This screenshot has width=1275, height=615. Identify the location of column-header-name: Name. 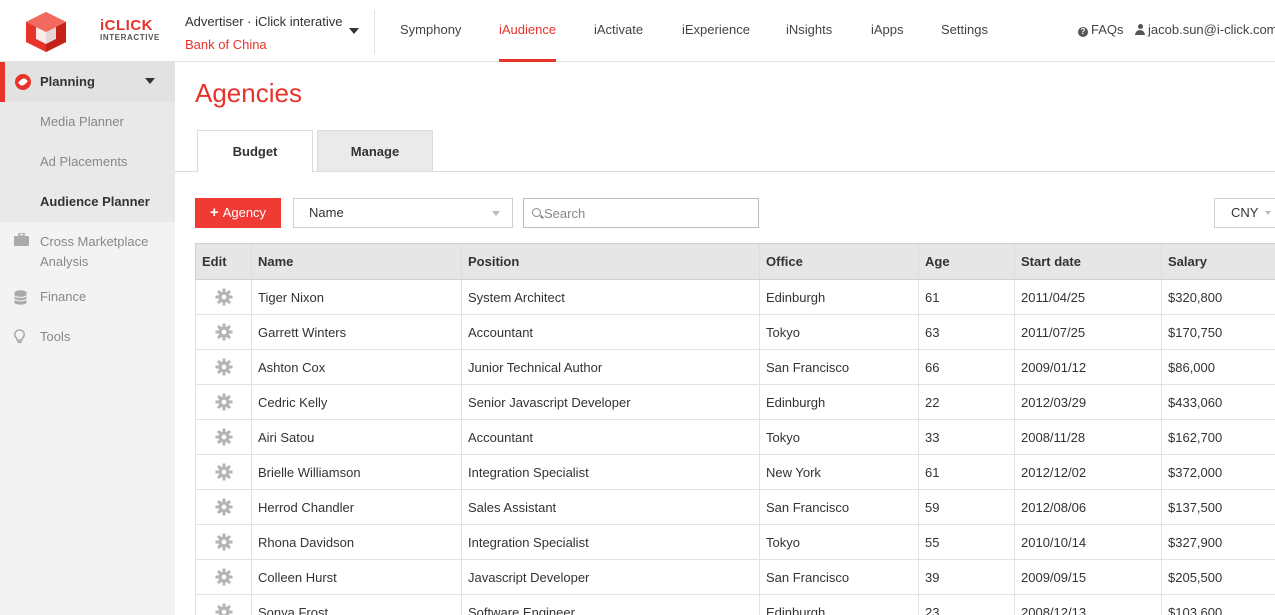
(356, 261).